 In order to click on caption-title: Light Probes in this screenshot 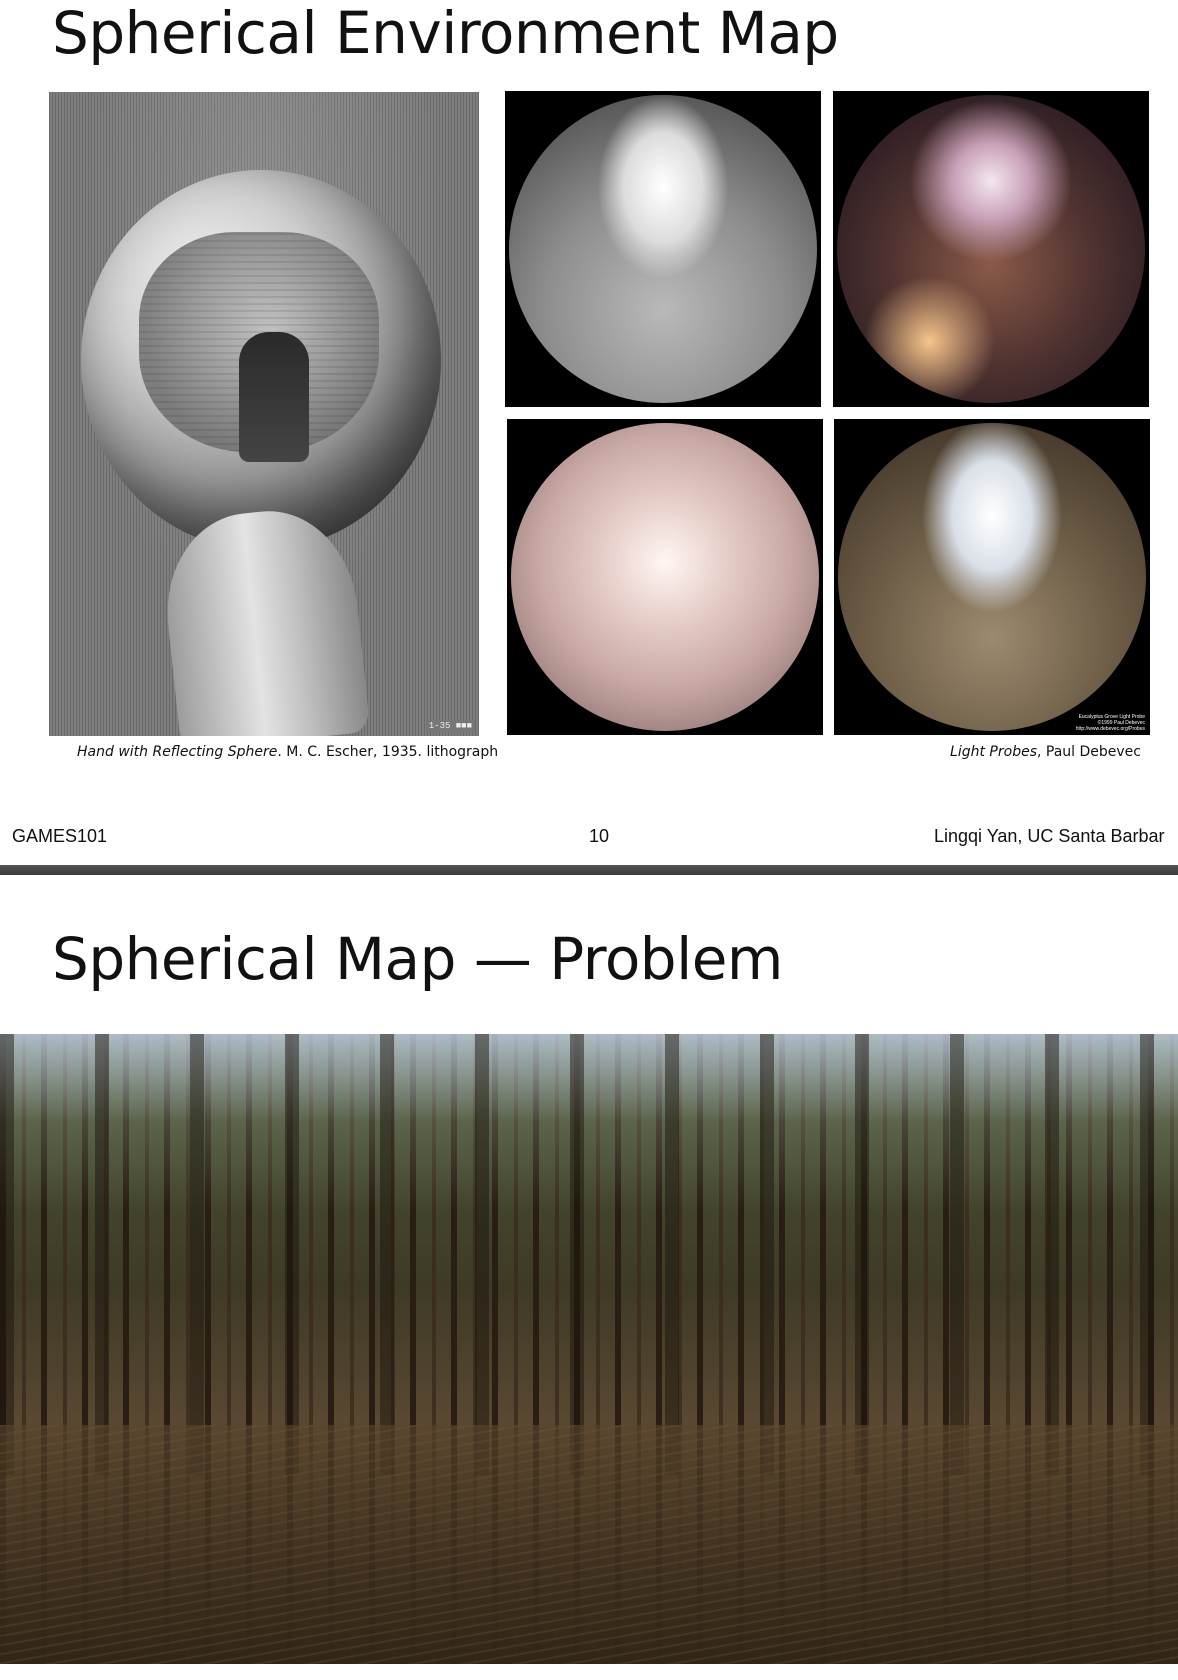, I will do `click(993, 752)`.